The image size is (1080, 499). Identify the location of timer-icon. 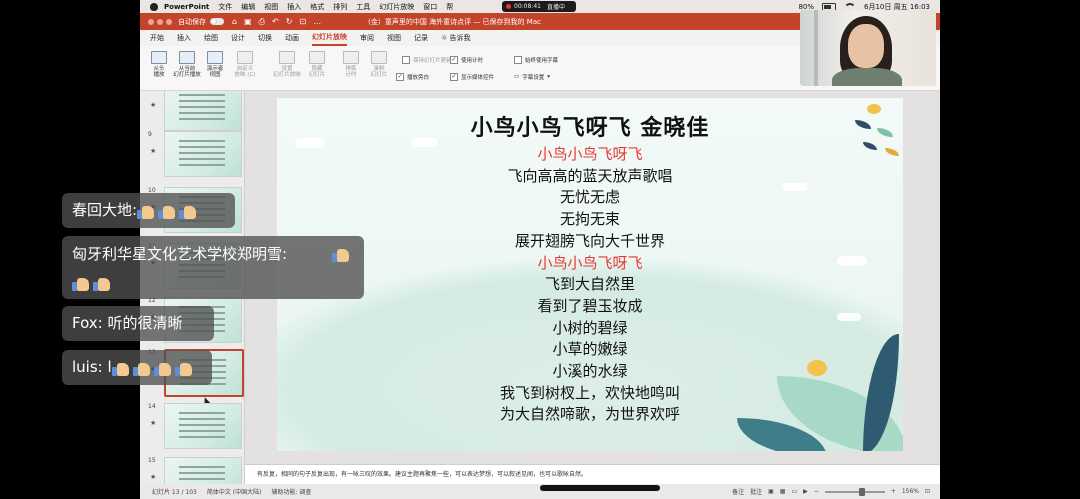
(351, 57).